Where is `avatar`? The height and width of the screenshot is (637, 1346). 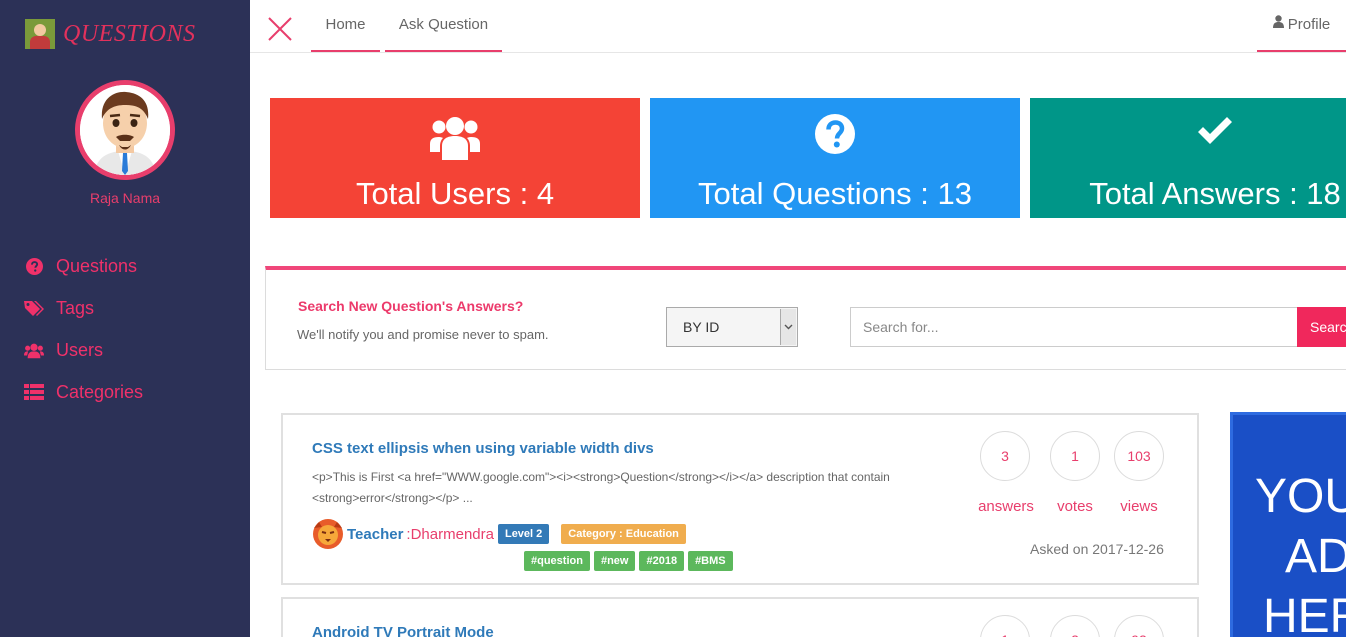 avatar is located at coordinates (125, 130).